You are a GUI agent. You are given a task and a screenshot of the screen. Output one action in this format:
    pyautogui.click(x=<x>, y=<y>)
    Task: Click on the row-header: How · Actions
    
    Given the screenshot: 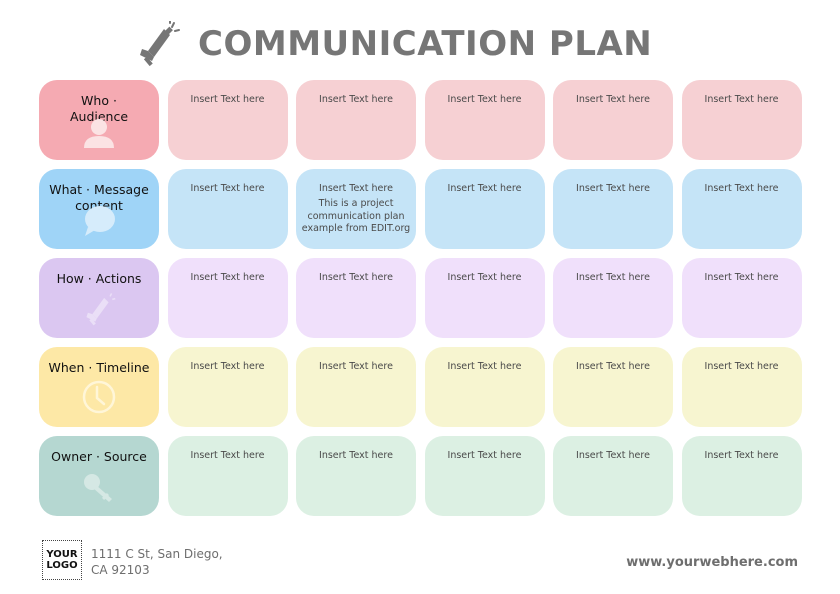 What is the action you would take?
    pyautogui.click(x=99, y=298)
    